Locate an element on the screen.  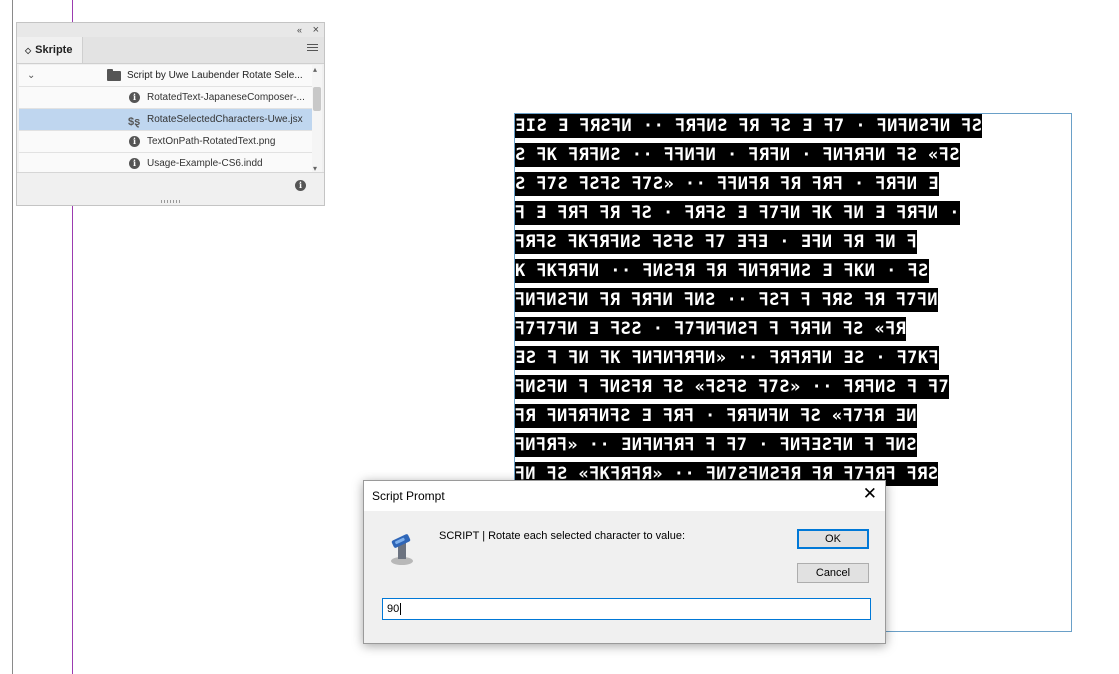
panel-title-bar: « × is located at coordinates (170, 30).